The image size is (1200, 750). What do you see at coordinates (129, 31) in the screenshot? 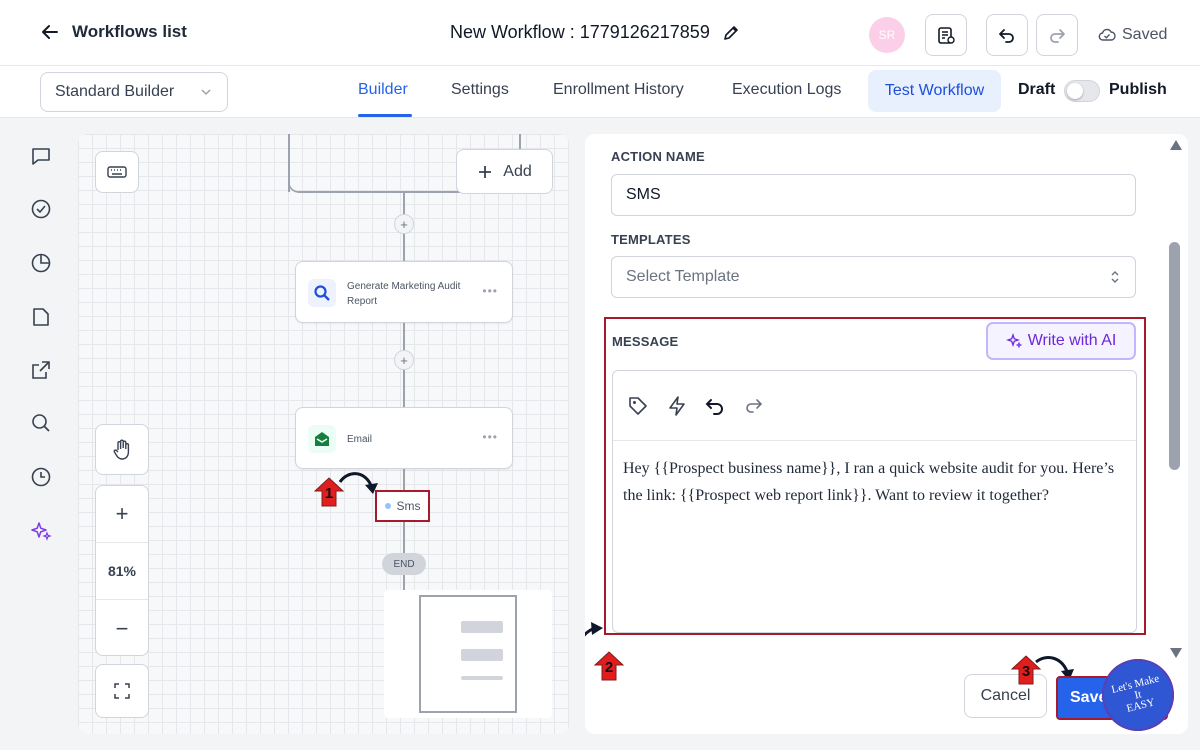
I see `back-label: Workflows list` at bounding box center [129, 31].